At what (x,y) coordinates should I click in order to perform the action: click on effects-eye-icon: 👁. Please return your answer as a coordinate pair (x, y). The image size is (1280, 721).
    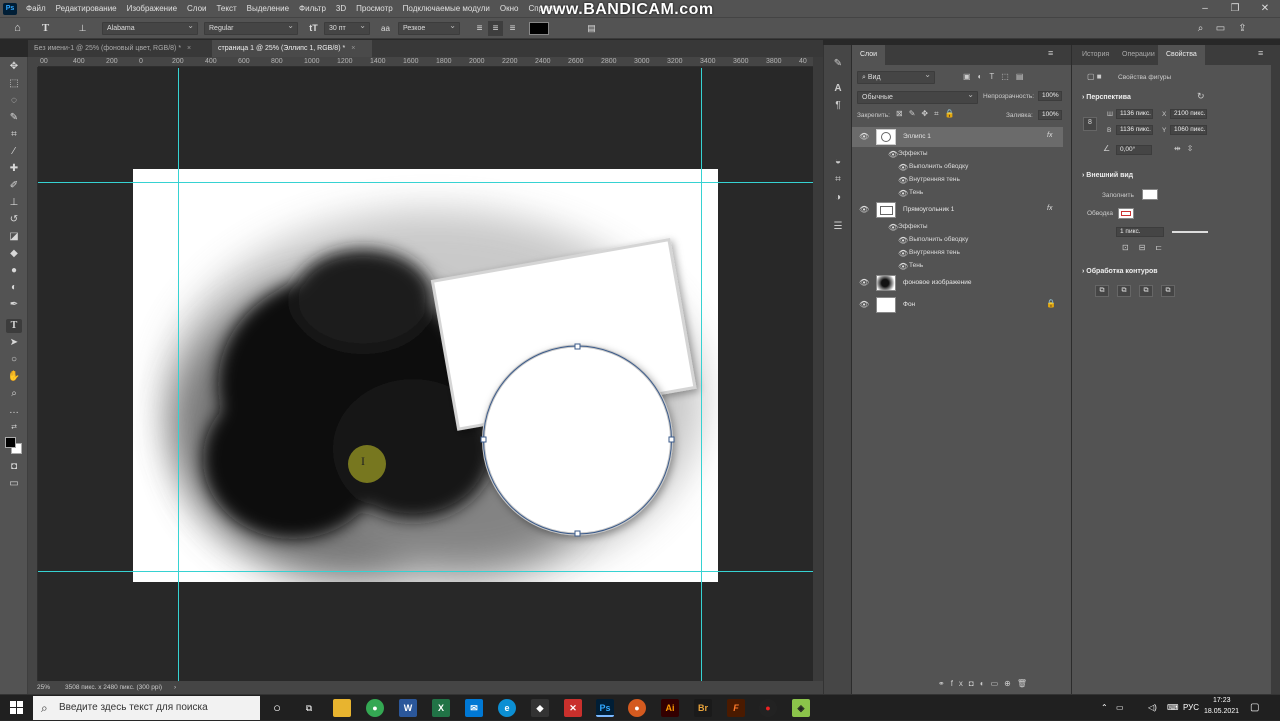
    Looking at the image, I should click on (893, 227).